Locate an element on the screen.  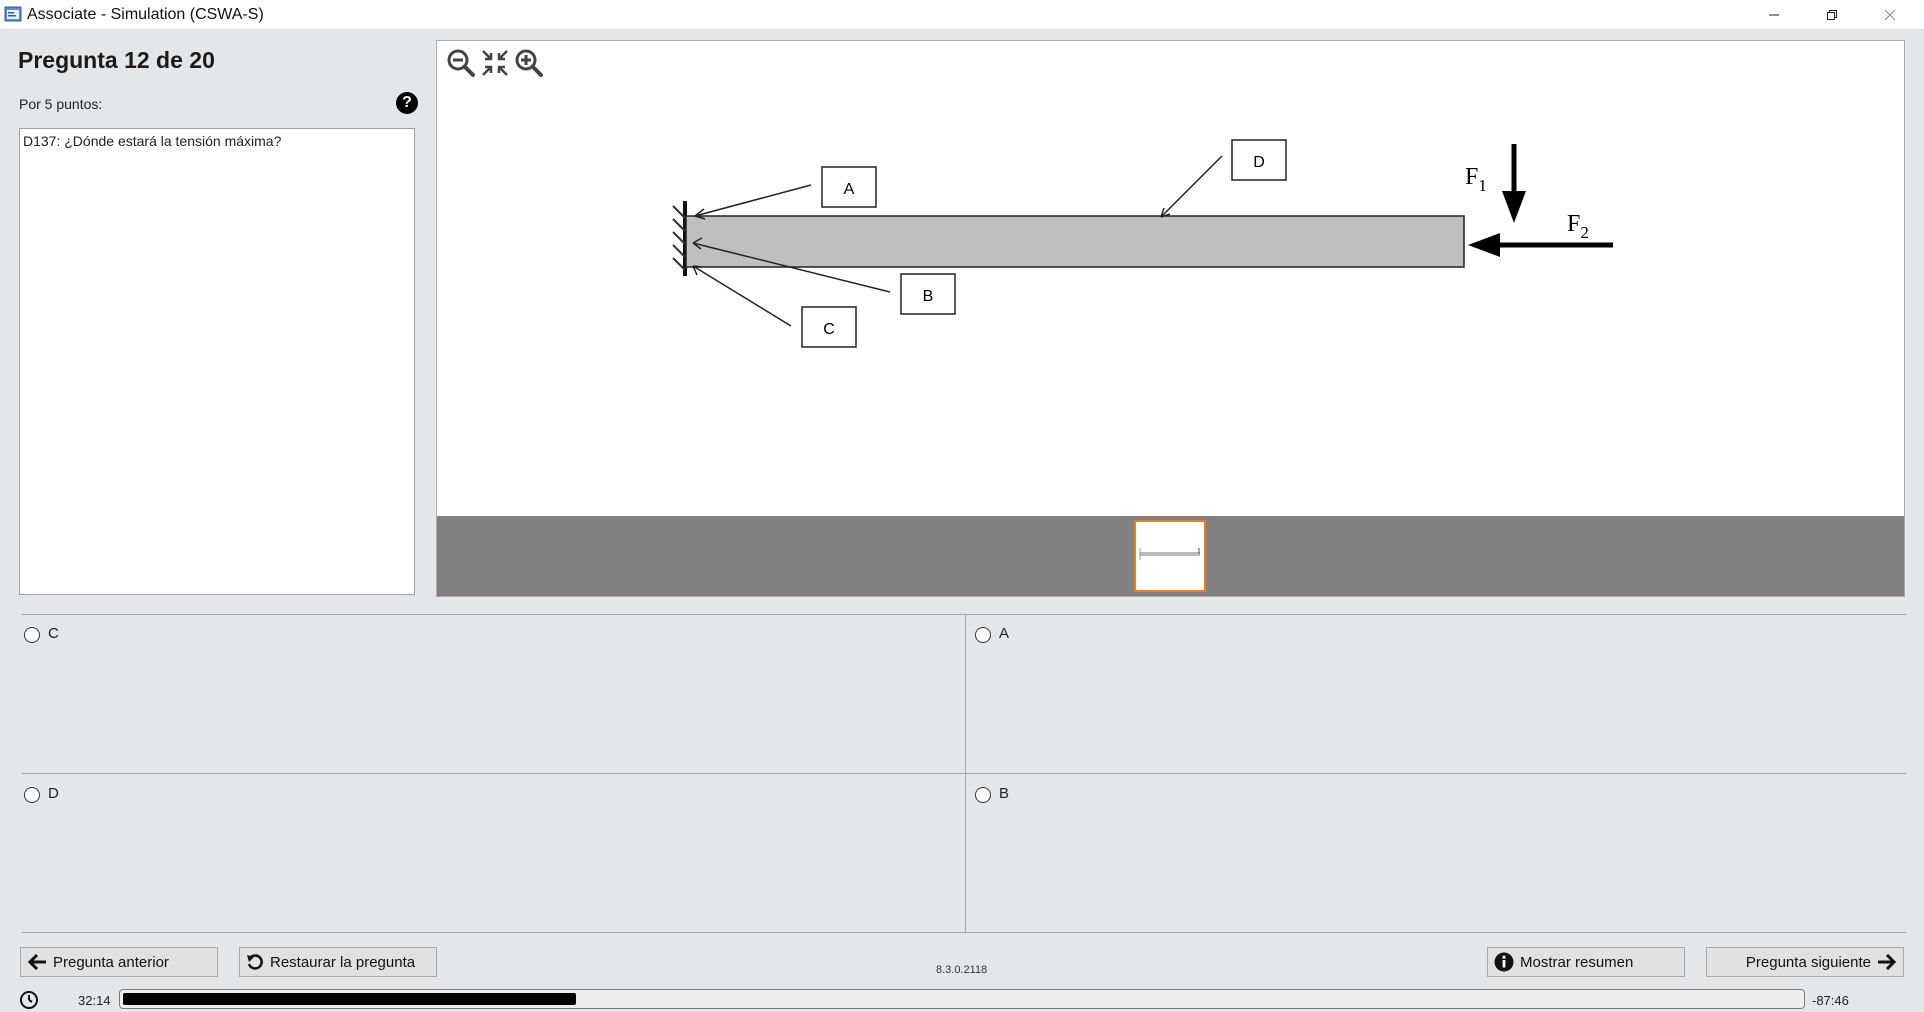
answer-label: C is located at coordinates (53, 633).